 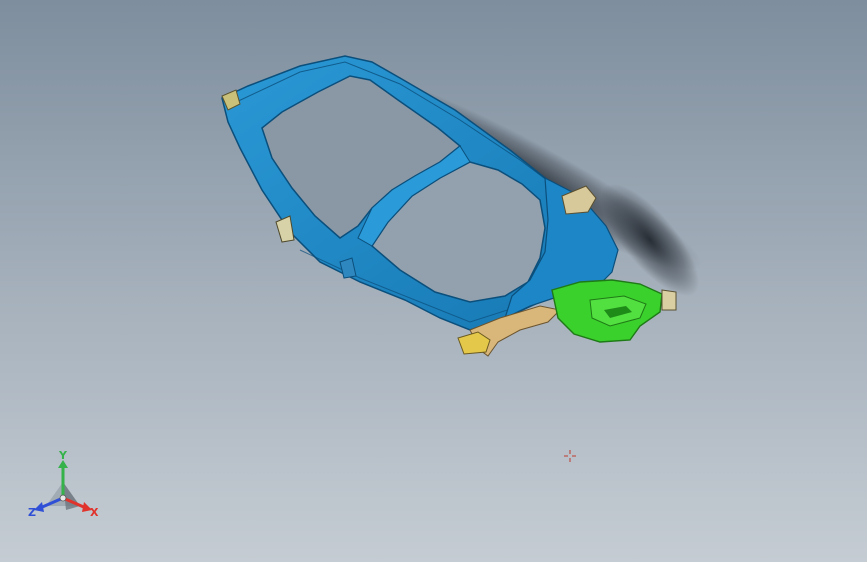 What do you see at coordinates (32, 512) in the screenshot?
I see `z-axis-label: Z` at bounding box center [32, 512].